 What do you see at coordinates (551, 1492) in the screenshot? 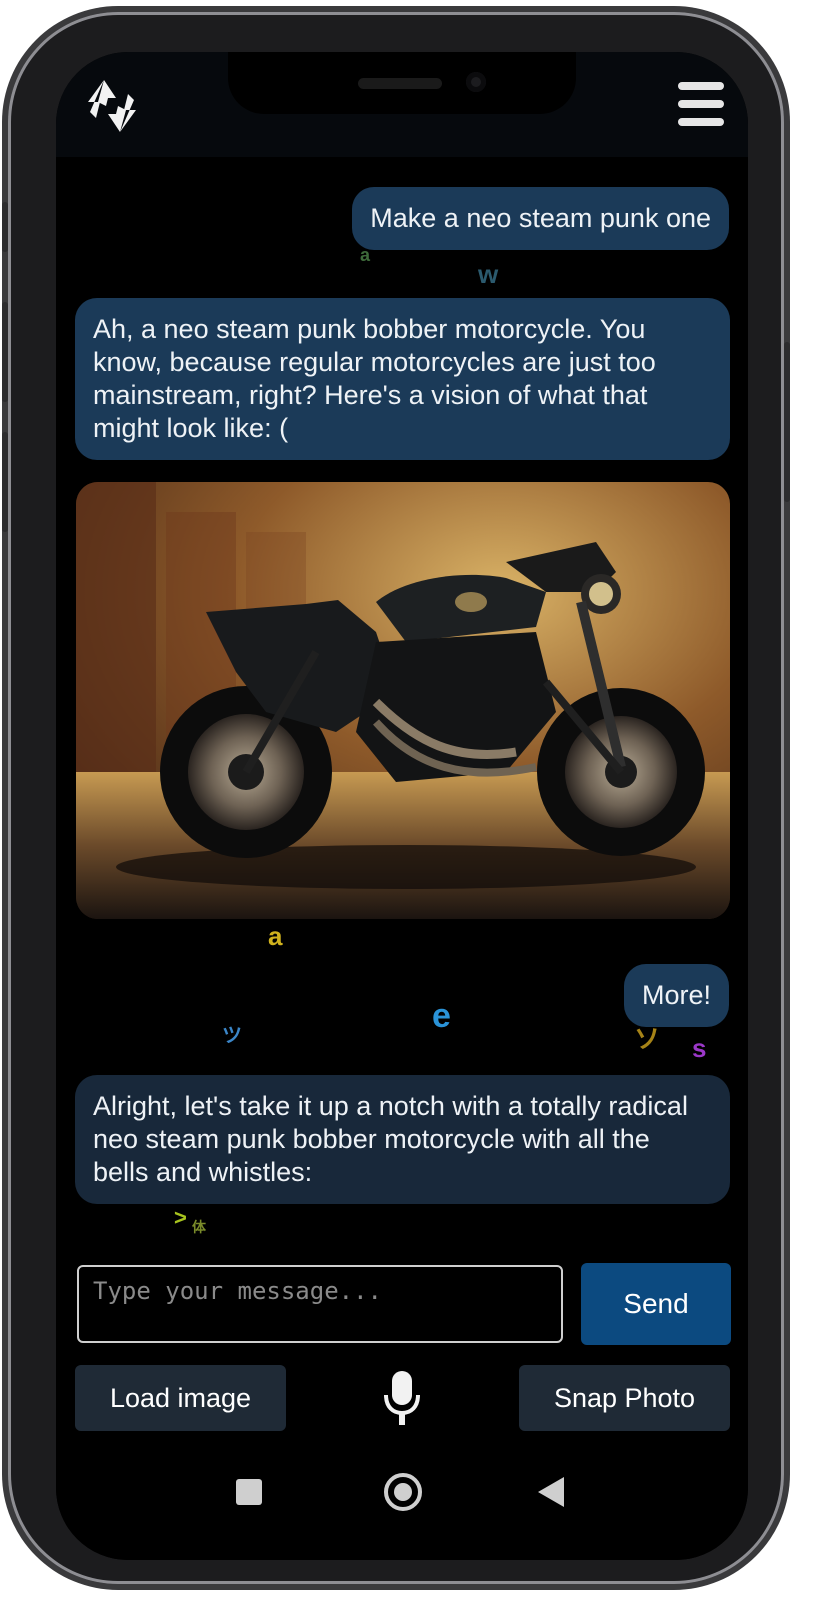
I see `triangle-back-icon` at bounding box center [551, 1492].